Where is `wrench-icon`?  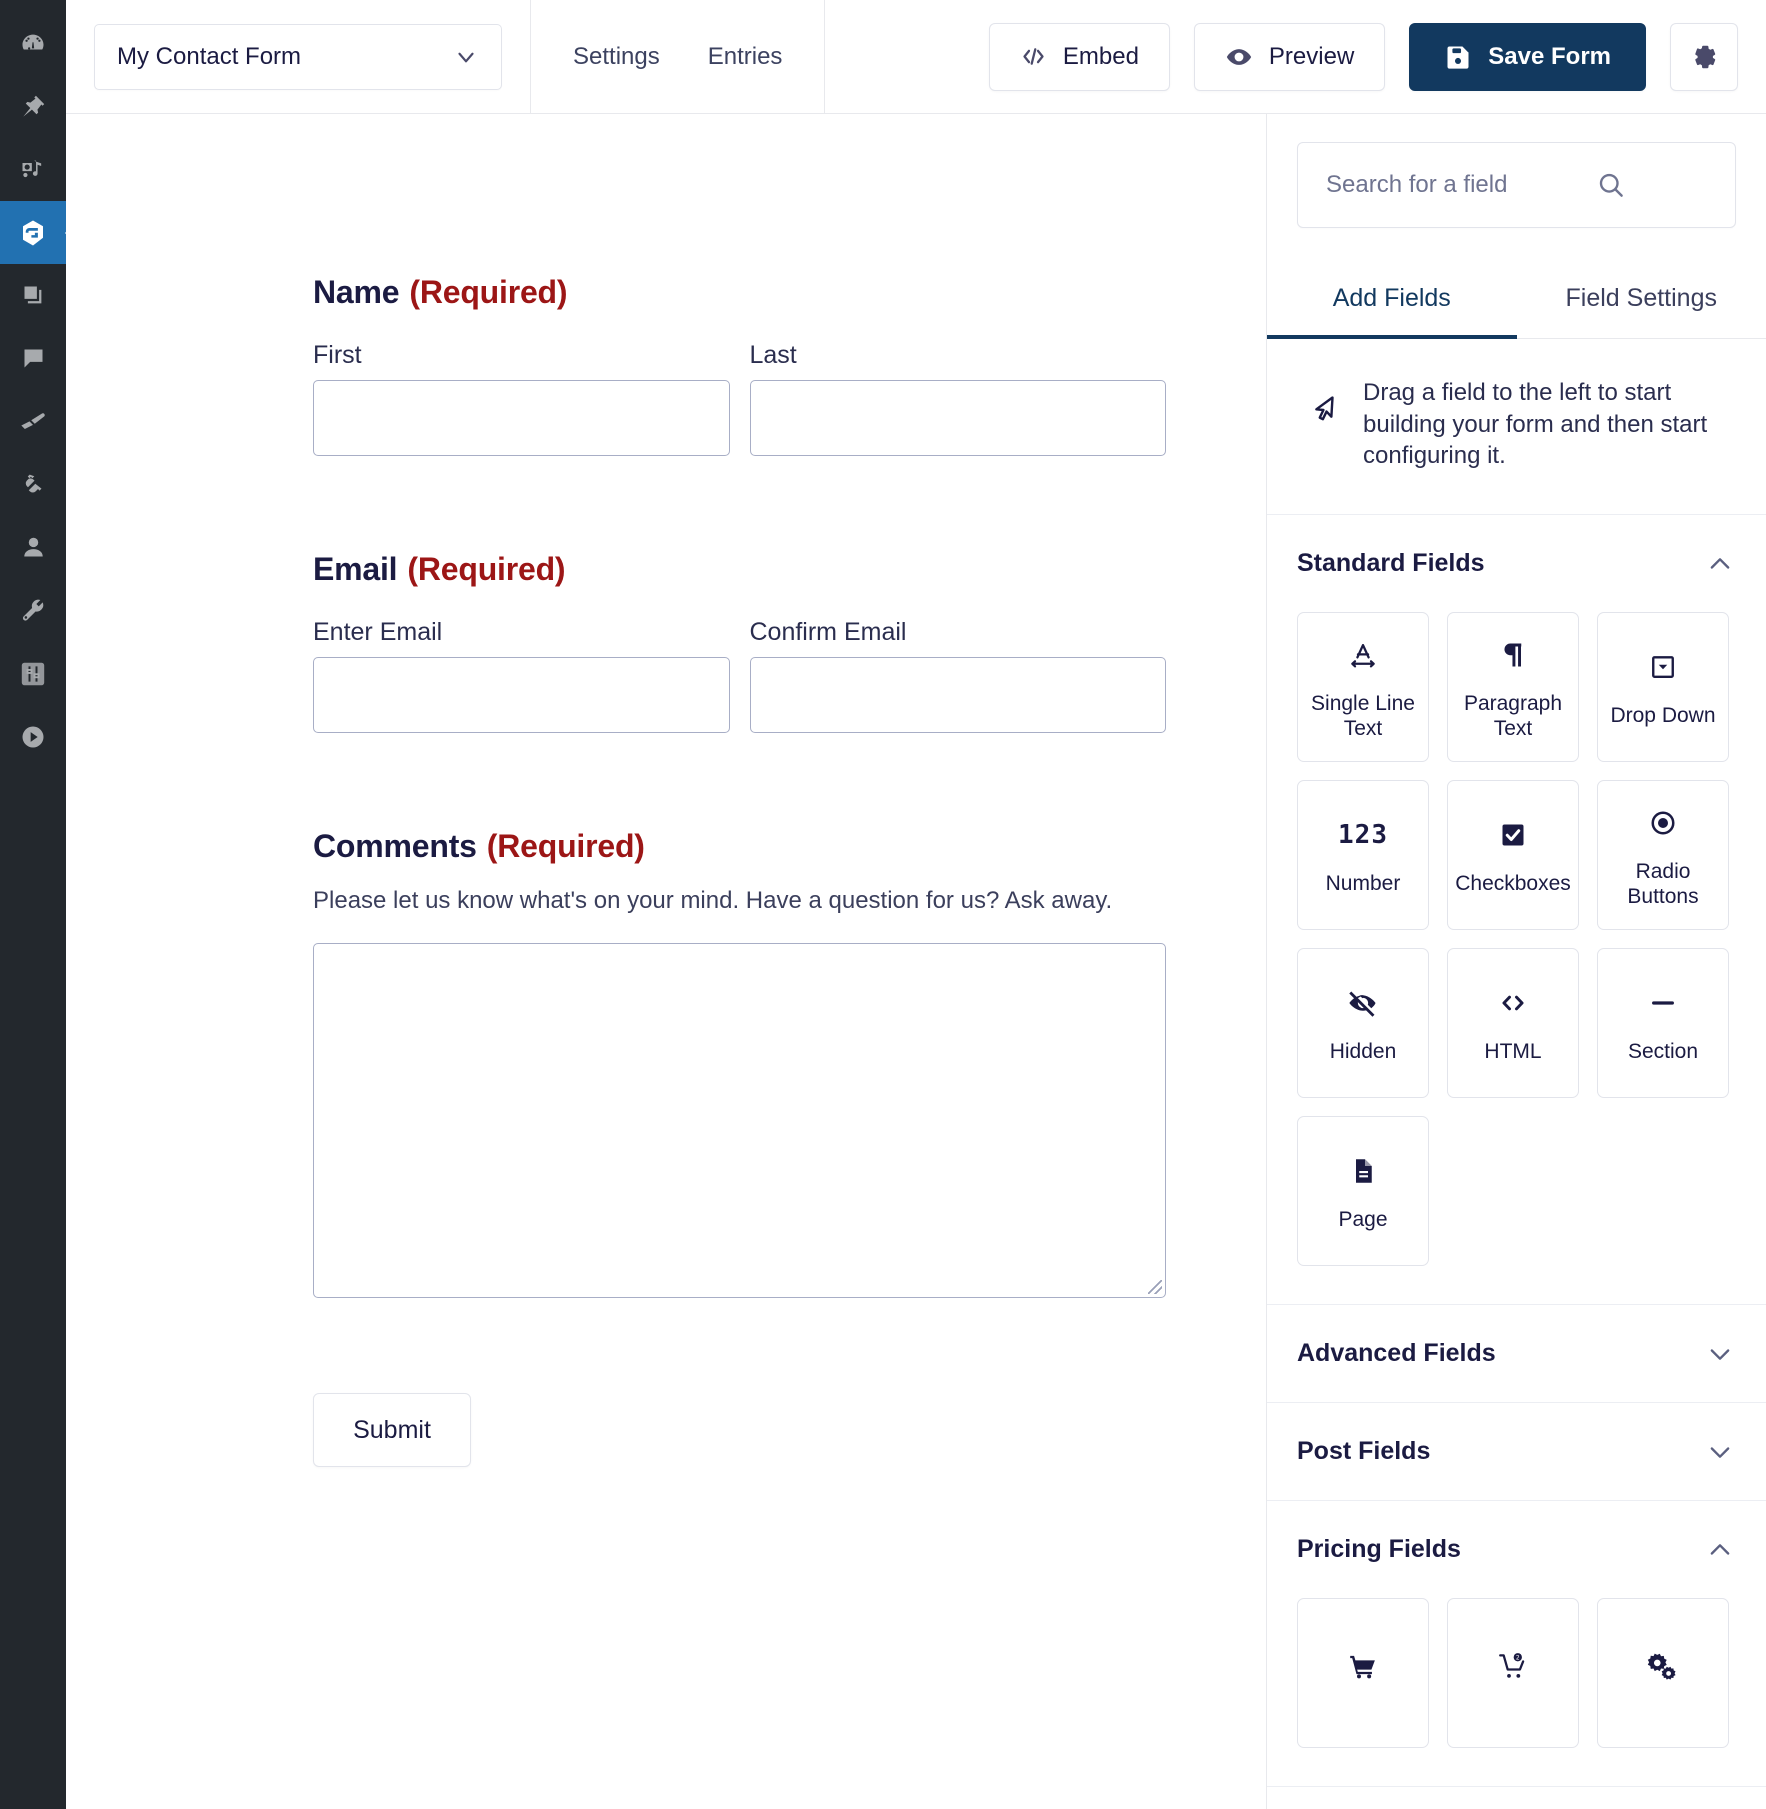 wrench-icon is located at coordinates (33, 611).